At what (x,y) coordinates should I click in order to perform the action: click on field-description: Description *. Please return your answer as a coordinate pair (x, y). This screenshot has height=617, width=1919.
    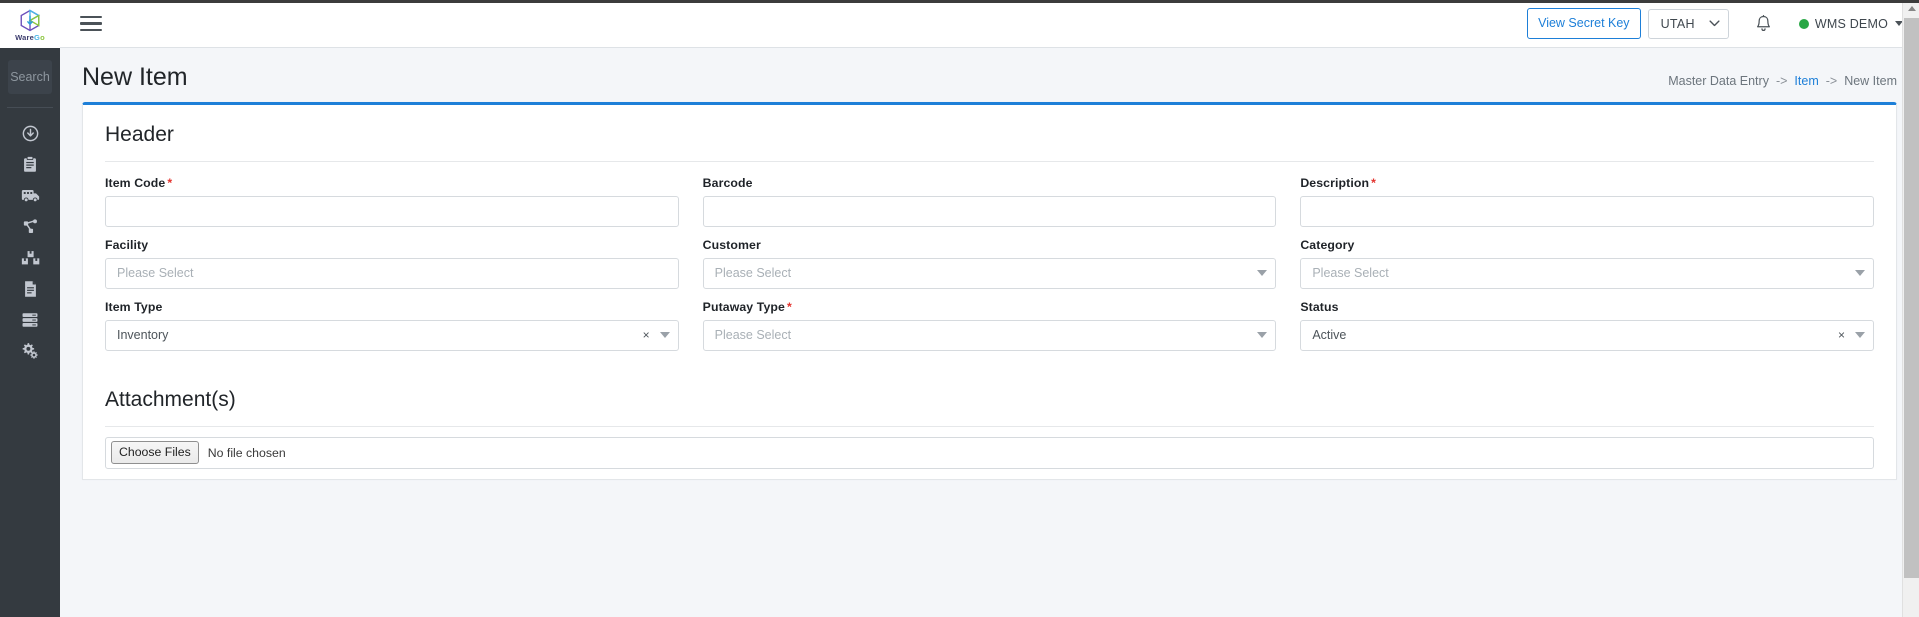
    Looking at the image, I should click on (1587, 207).